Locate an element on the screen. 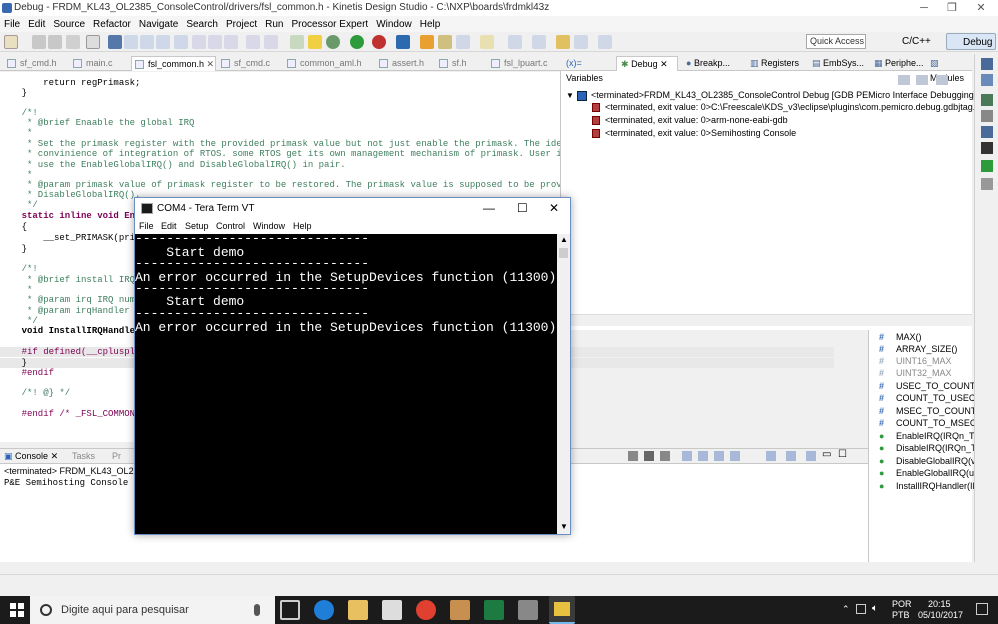 The height and width of the screenshot is (624, 998). menu-window: Window is located at coordinates (394, 25).